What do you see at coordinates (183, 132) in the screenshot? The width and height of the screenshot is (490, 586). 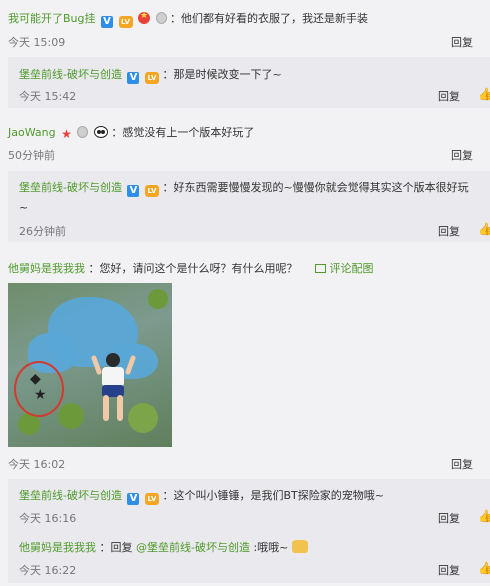 I see `comment-text: ：感觉没有上一个版本好玩了` at bounding box center [183, 132].